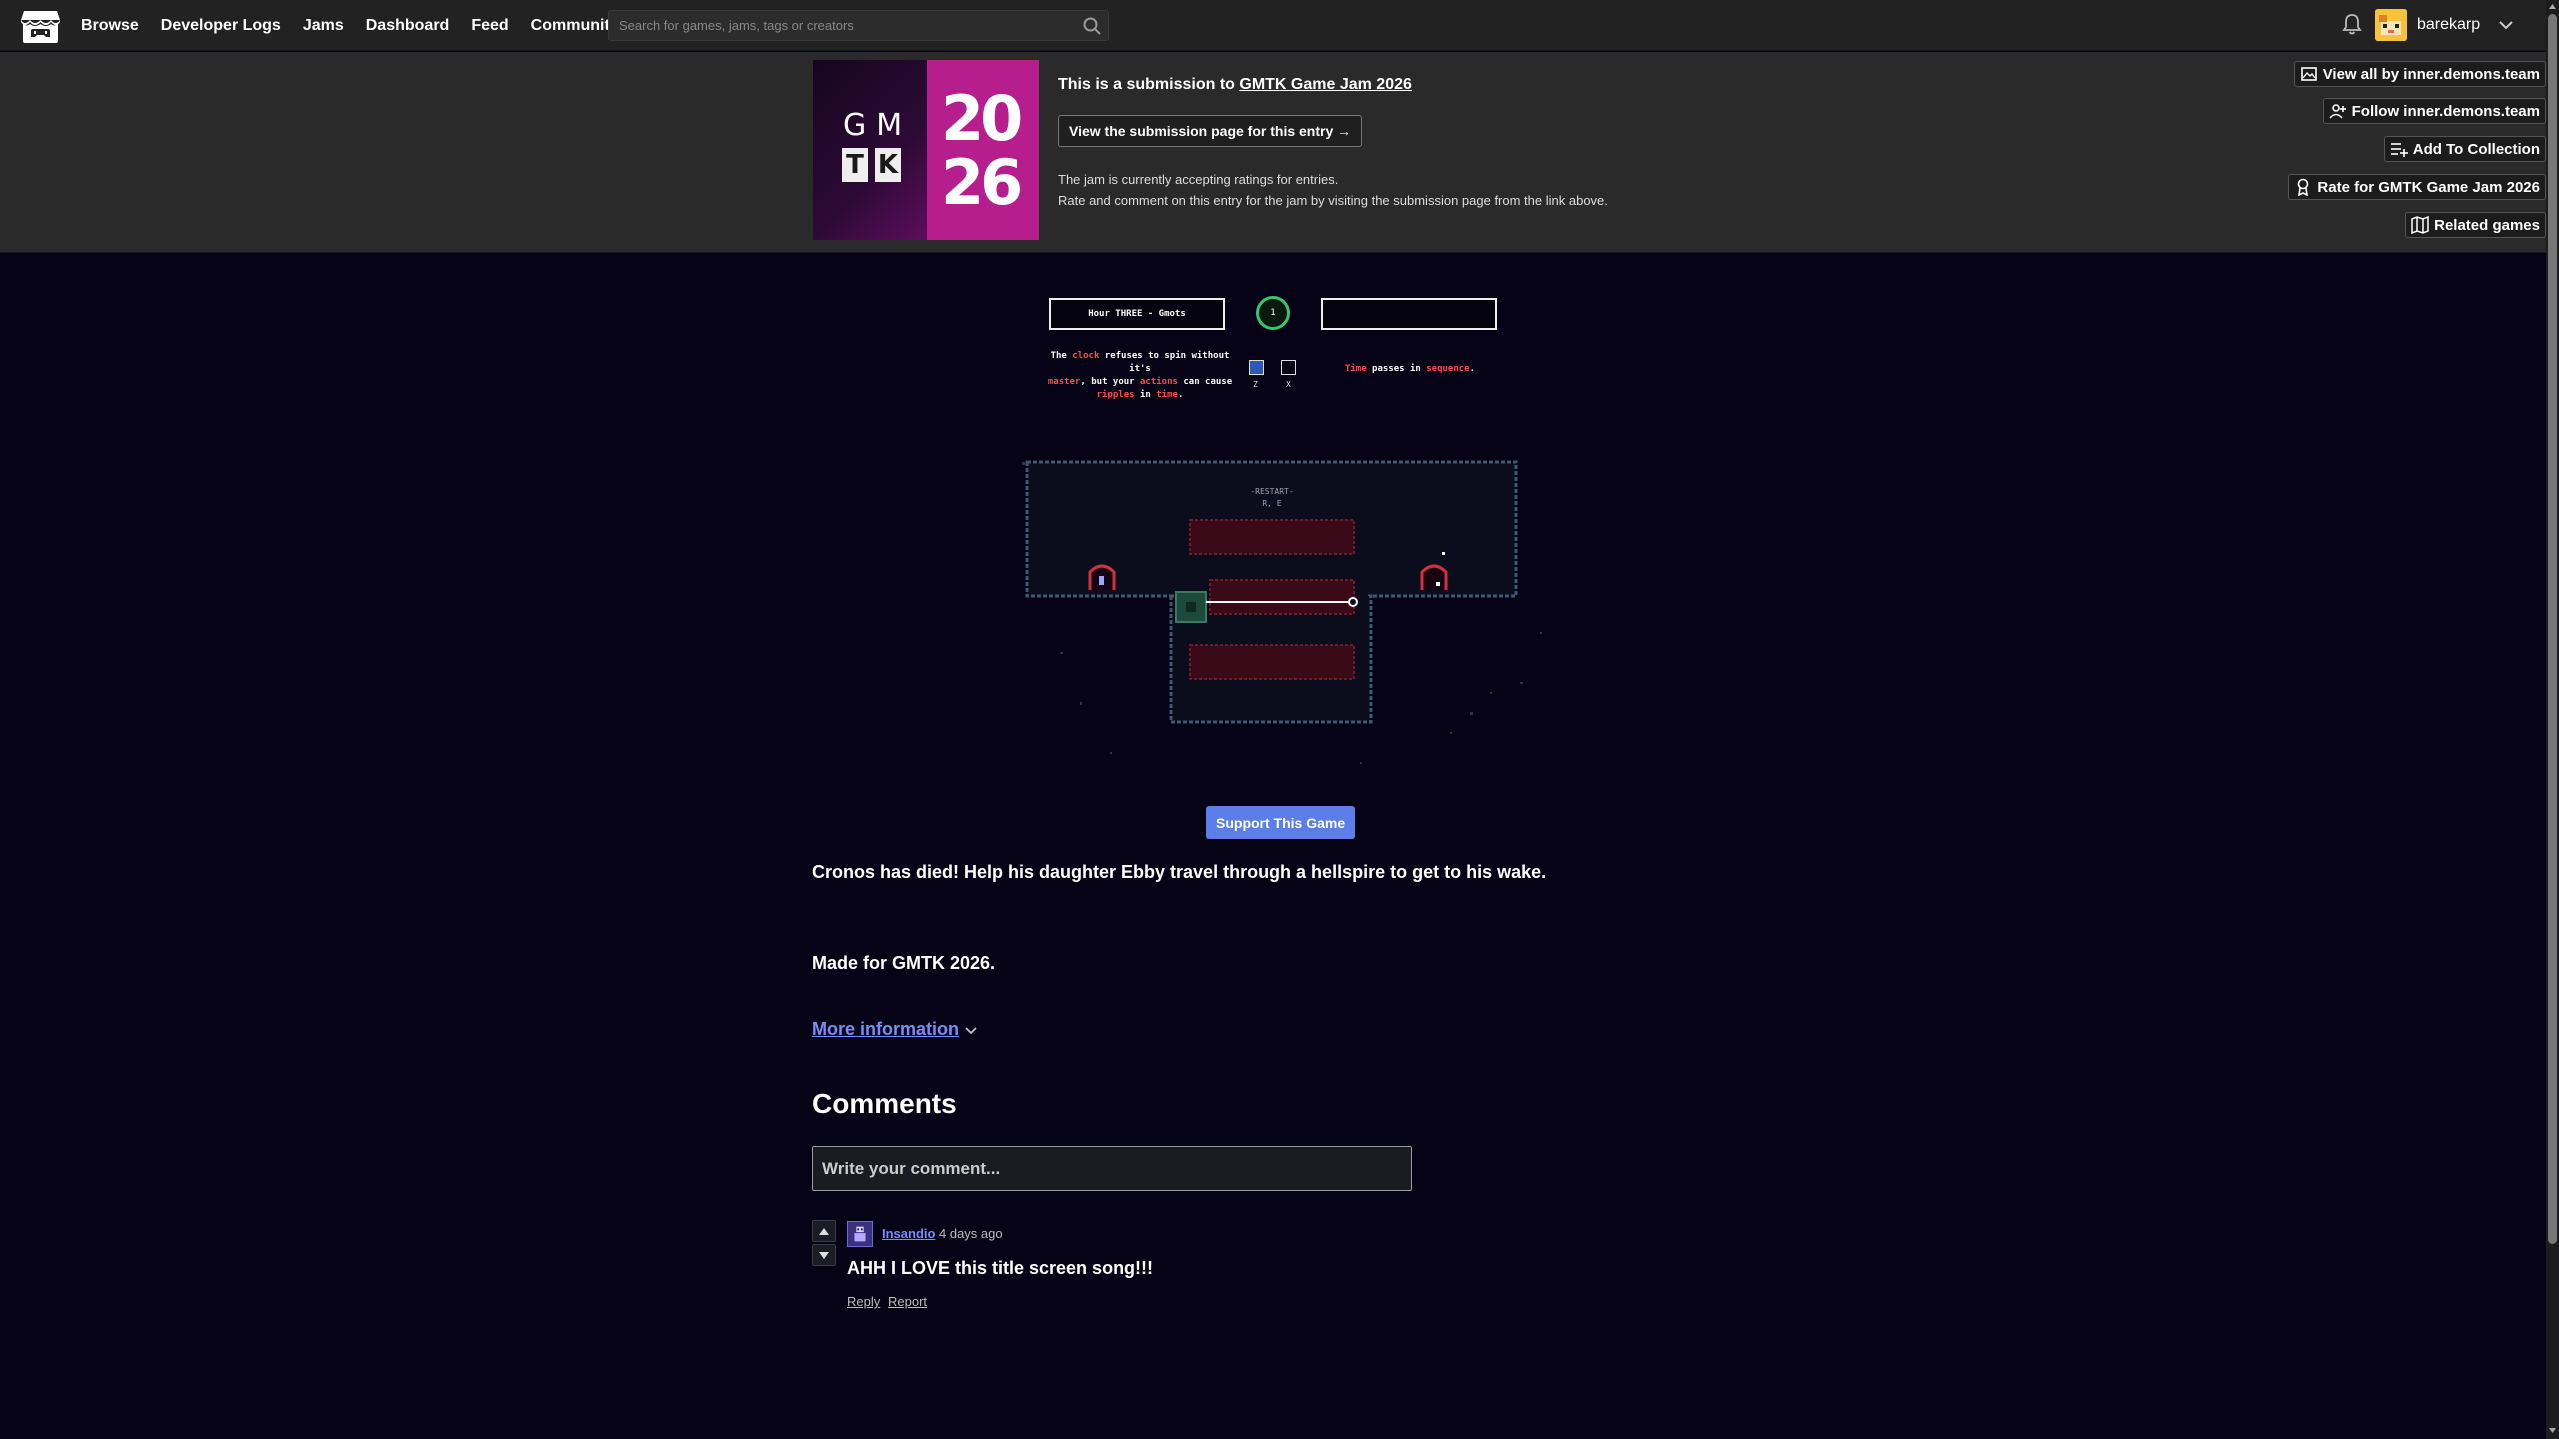 This screenshot has width=2559, height=1439. I want to click on report-link: Report, so click(907, 1301).